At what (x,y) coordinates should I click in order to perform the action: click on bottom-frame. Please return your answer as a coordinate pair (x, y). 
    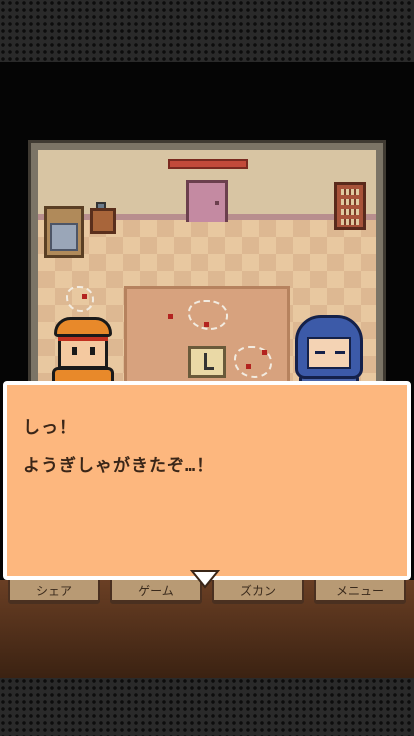
    Looking at the image, I should click on (207, 707).